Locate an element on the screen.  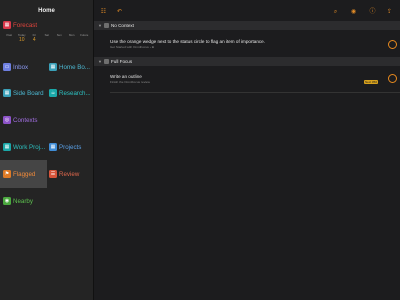
checklist-icon: ☷ is located at coordinates (103, 12).